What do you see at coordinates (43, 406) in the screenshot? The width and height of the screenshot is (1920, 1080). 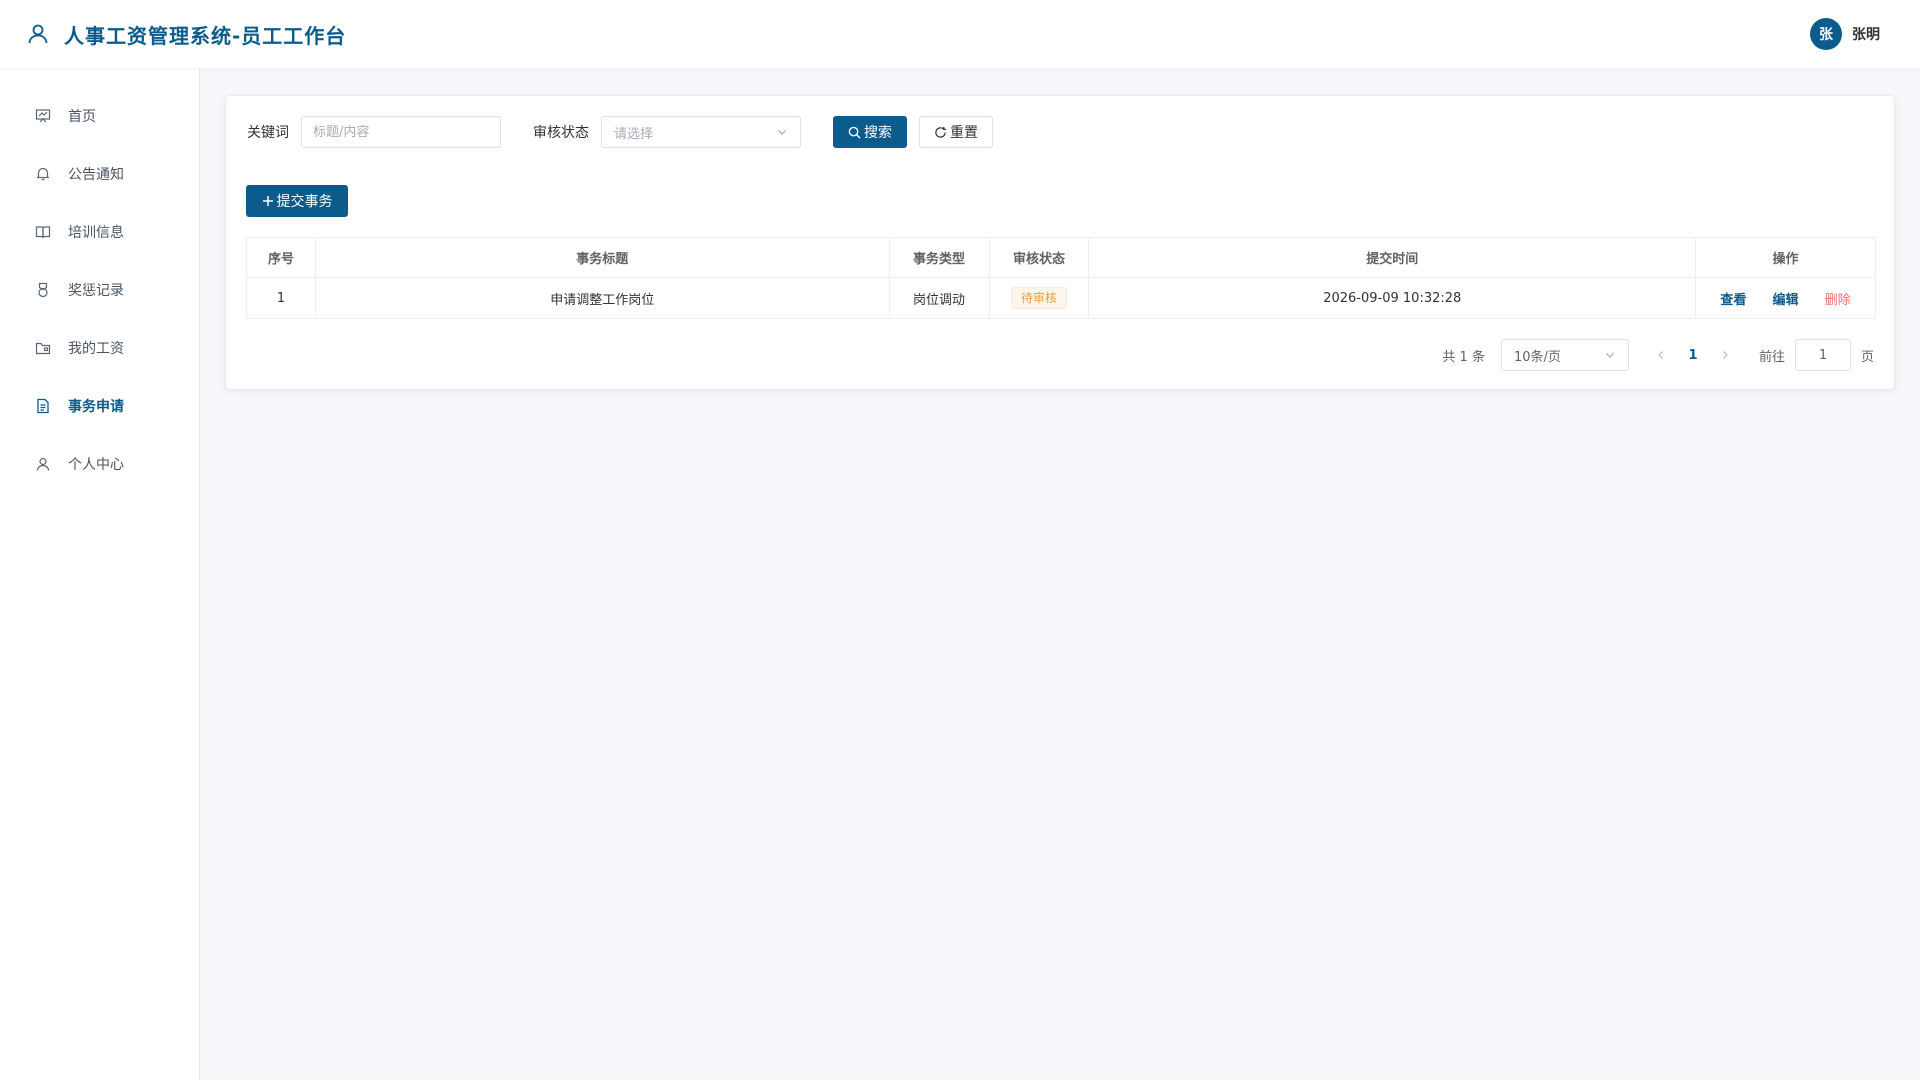 I see `document-icon` at bounding box center [43, 406].